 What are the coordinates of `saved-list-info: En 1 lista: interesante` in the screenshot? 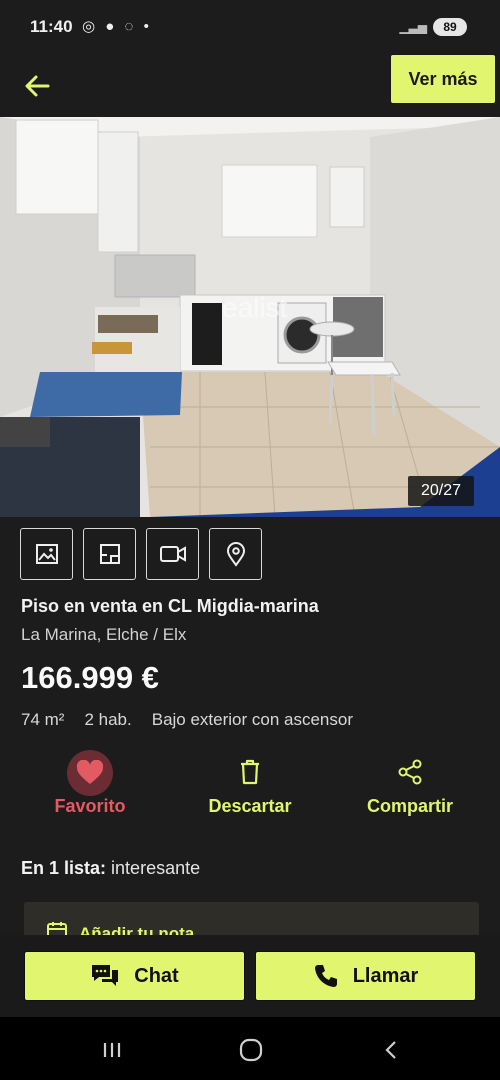 It's located at (110, 868).